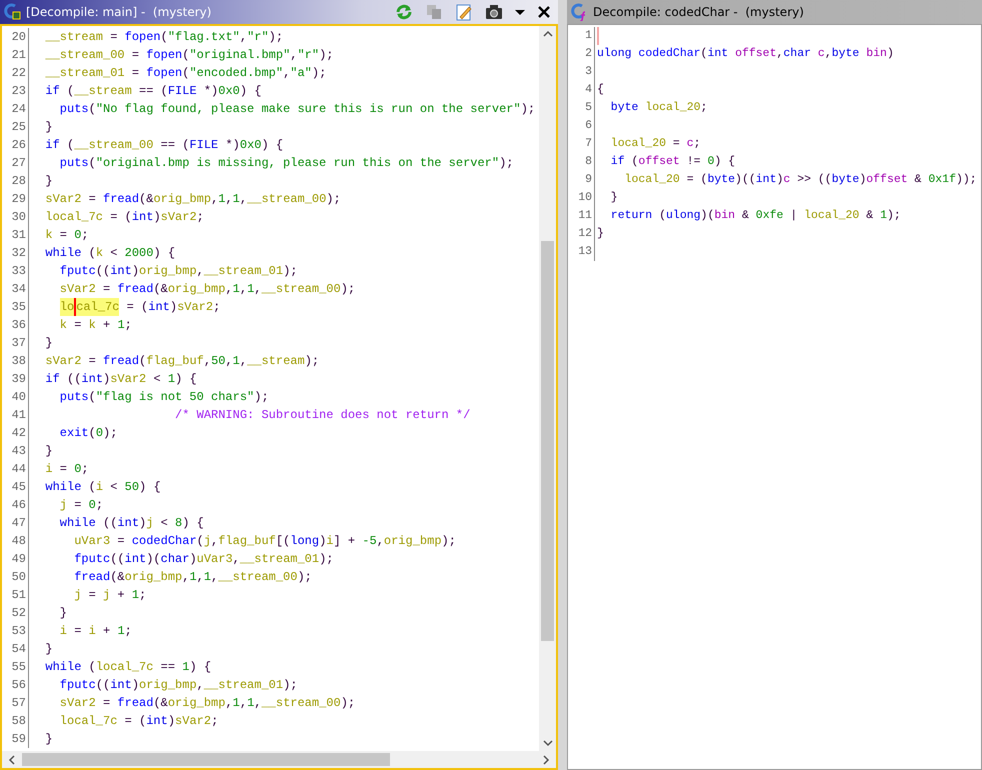 This screenshot has height=770, width=982. I want to click on line-number: 42, so click(15, 433).